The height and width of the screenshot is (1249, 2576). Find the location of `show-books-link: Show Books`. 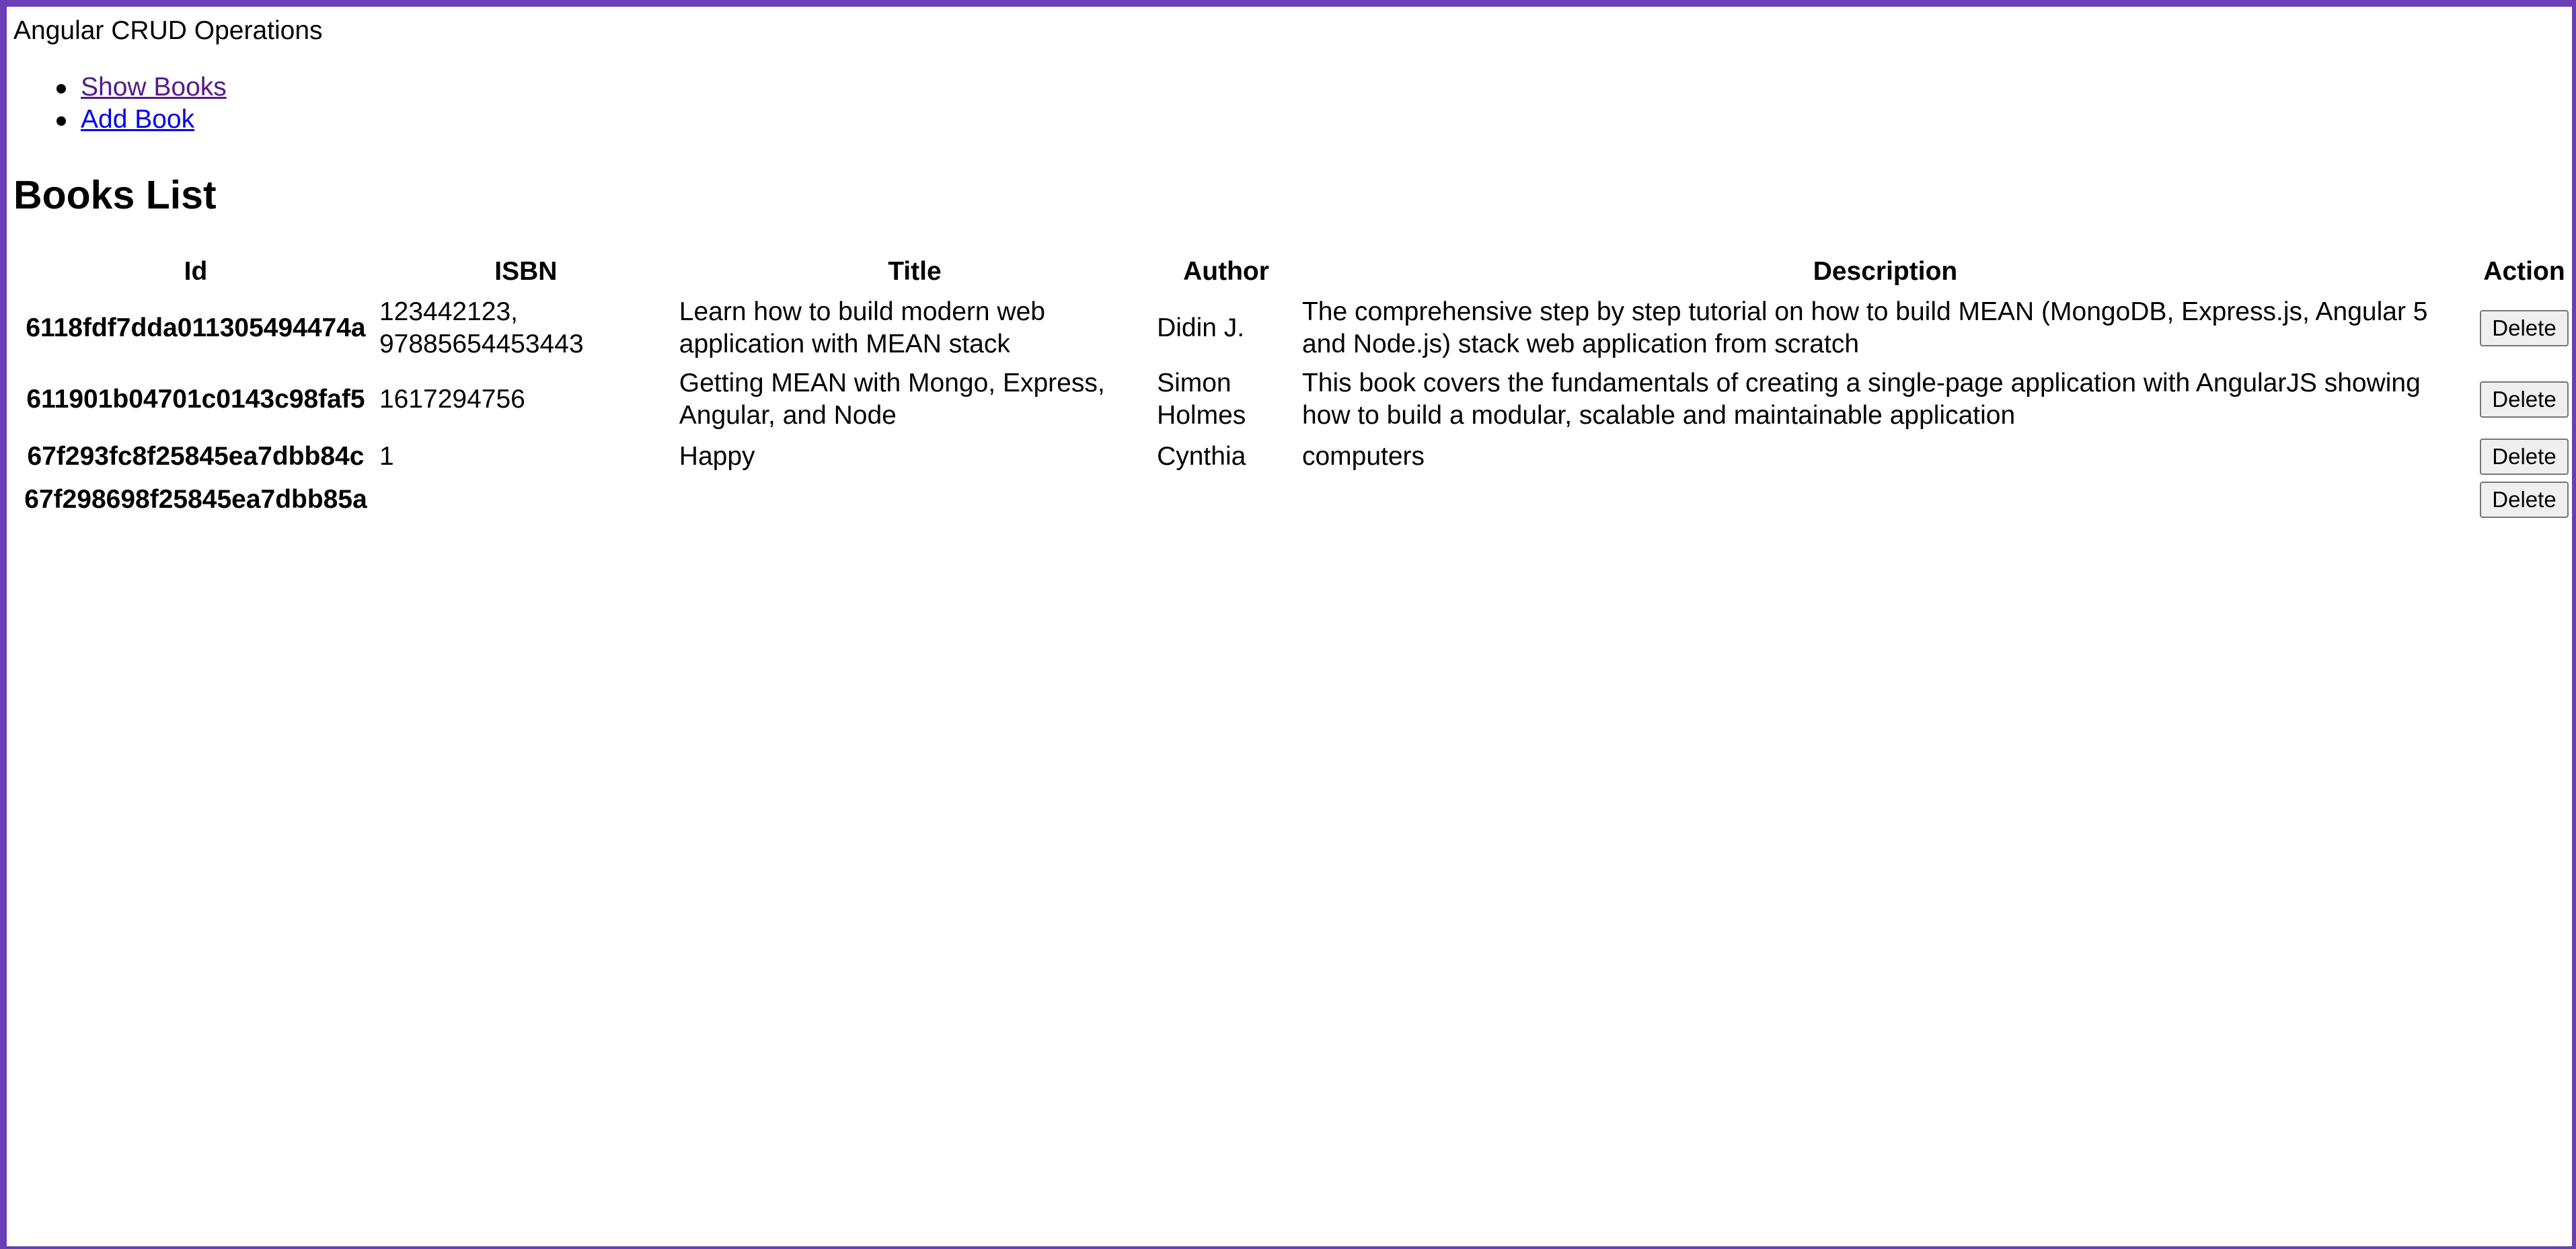

show-books-link: Show Books is located at coordinates (154, 87).